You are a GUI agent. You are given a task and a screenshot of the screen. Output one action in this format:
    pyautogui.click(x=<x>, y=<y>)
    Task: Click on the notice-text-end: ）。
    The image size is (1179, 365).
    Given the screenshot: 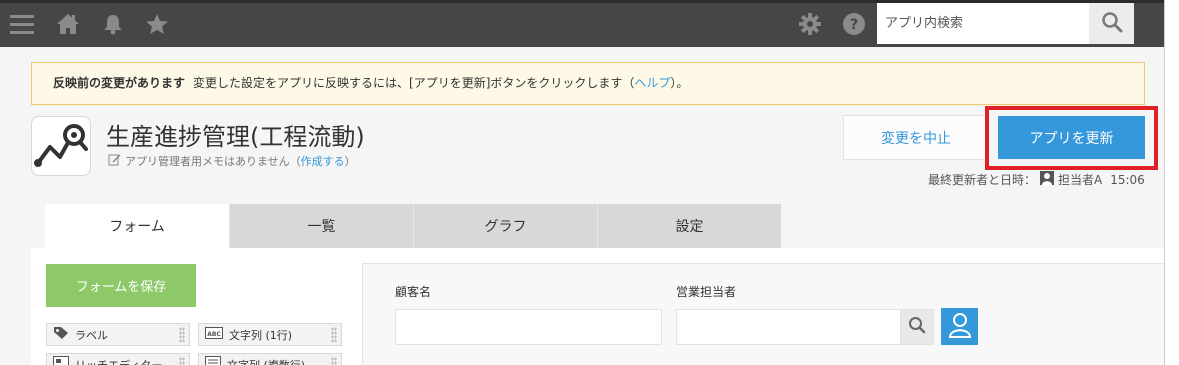 What is the action you would take?
    pyautogui.click(x=679, y=83)
    